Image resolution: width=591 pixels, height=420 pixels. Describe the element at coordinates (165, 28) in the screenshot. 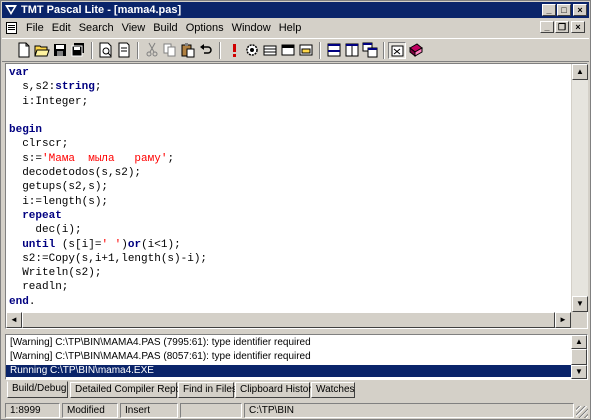

I see `menu-build: Build` at that location.